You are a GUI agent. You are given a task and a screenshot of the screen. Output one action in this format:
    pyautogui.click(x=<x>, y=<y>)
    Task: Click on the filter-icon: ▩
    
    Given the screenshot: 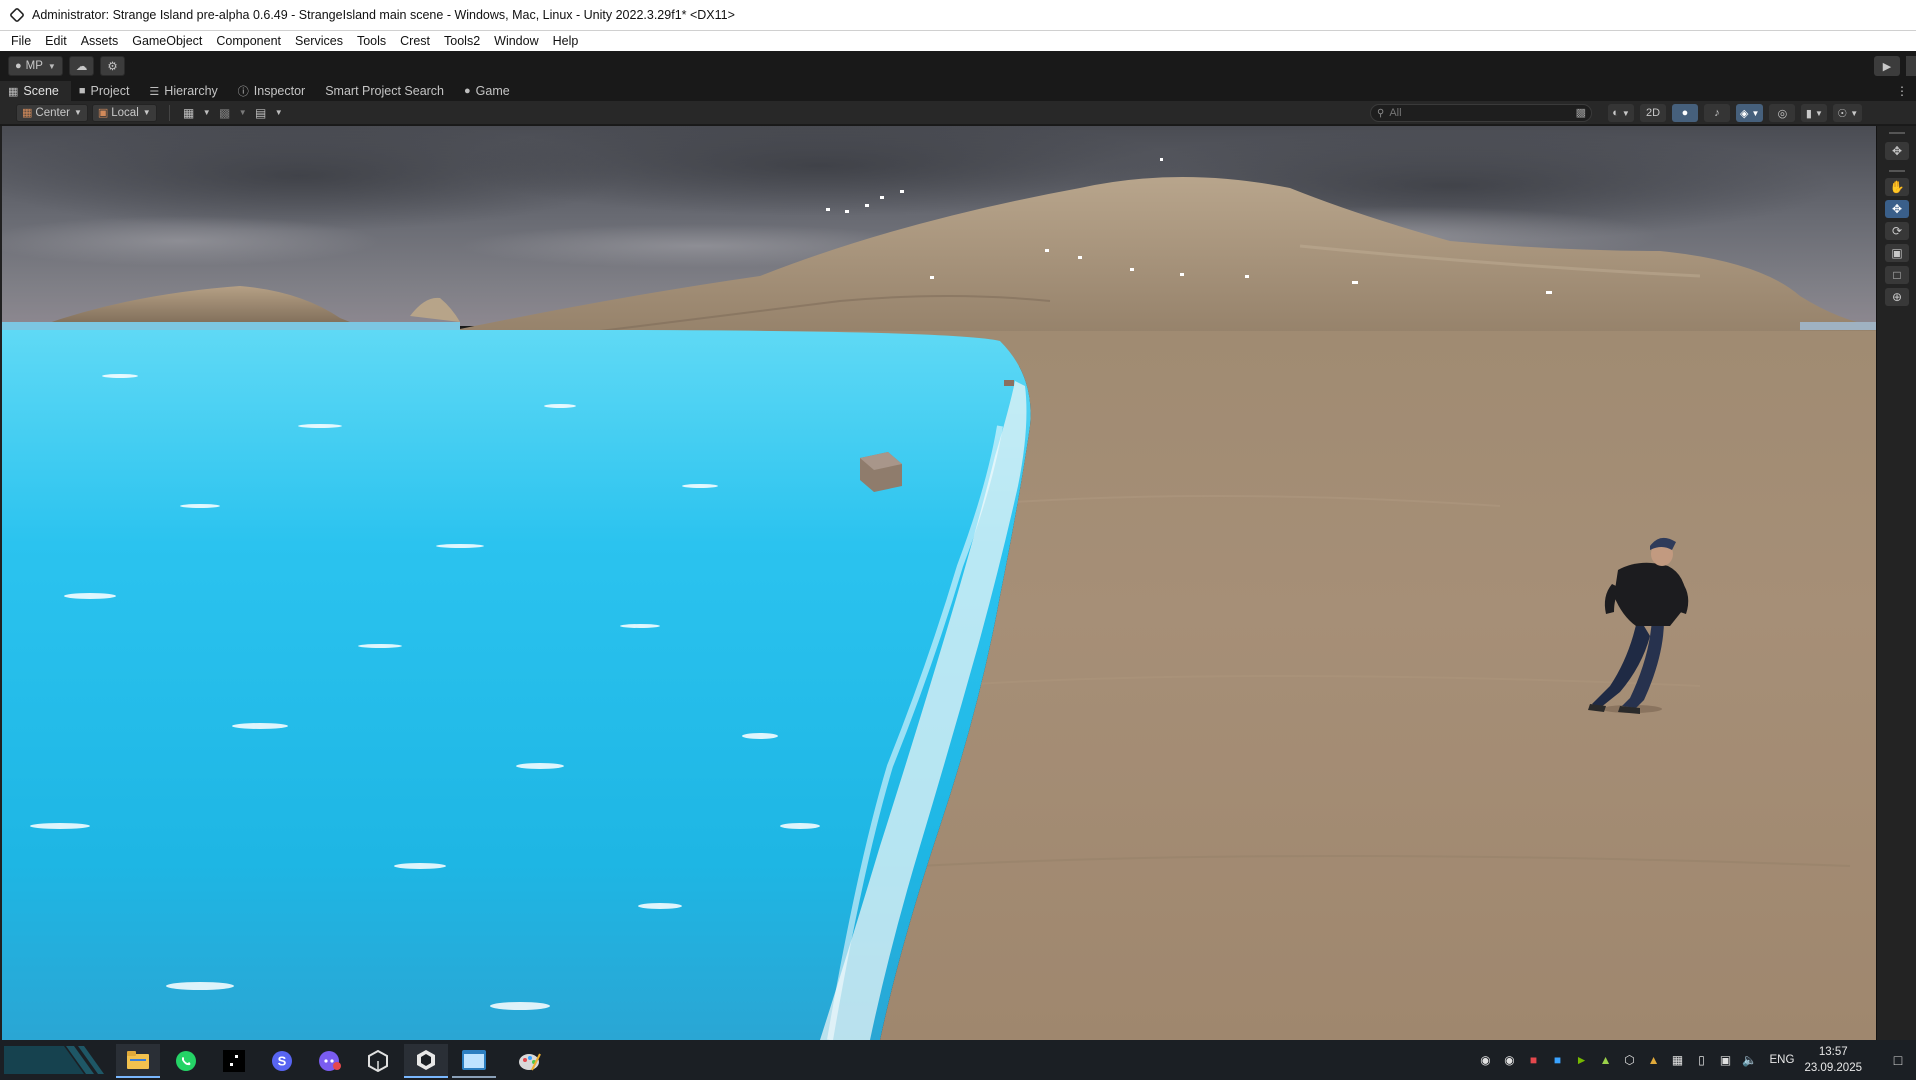 What is the action you would take?
    pyautogui.click(x=1581, y=112)
    